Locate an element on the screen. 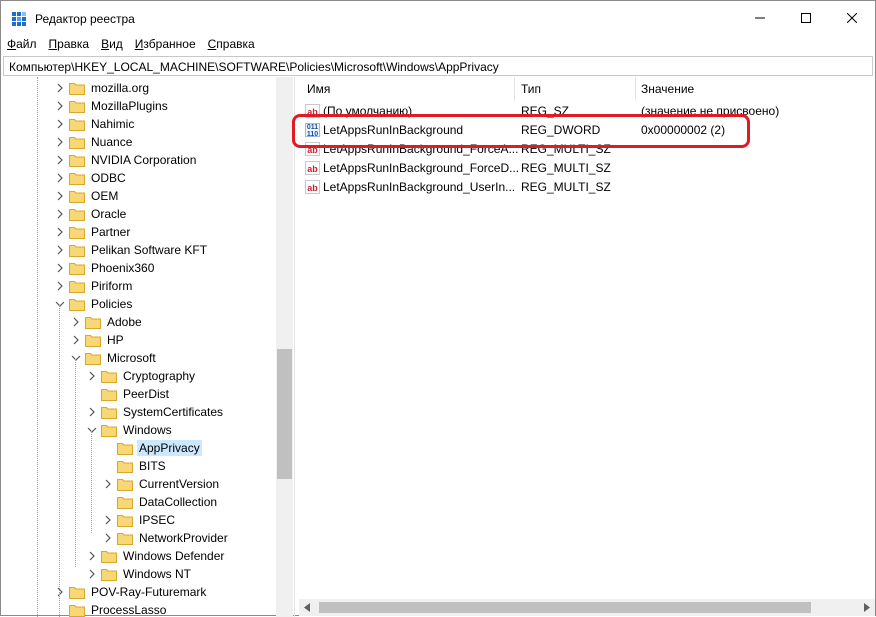 Image resolution: width=876 pixels, height=617 pixels. scroll-left-icon is located at coordinates (307, 607).